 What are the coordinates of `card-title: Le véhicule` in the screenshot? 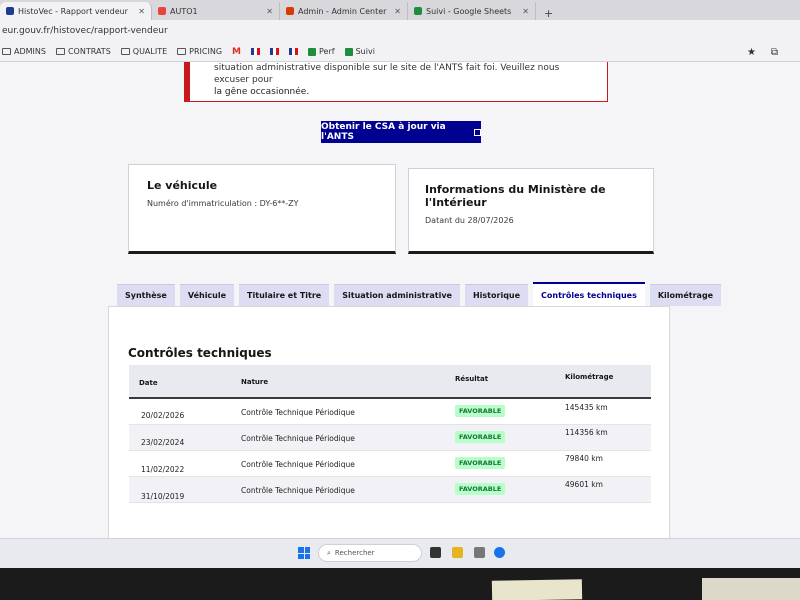 It's located at (182, 185).